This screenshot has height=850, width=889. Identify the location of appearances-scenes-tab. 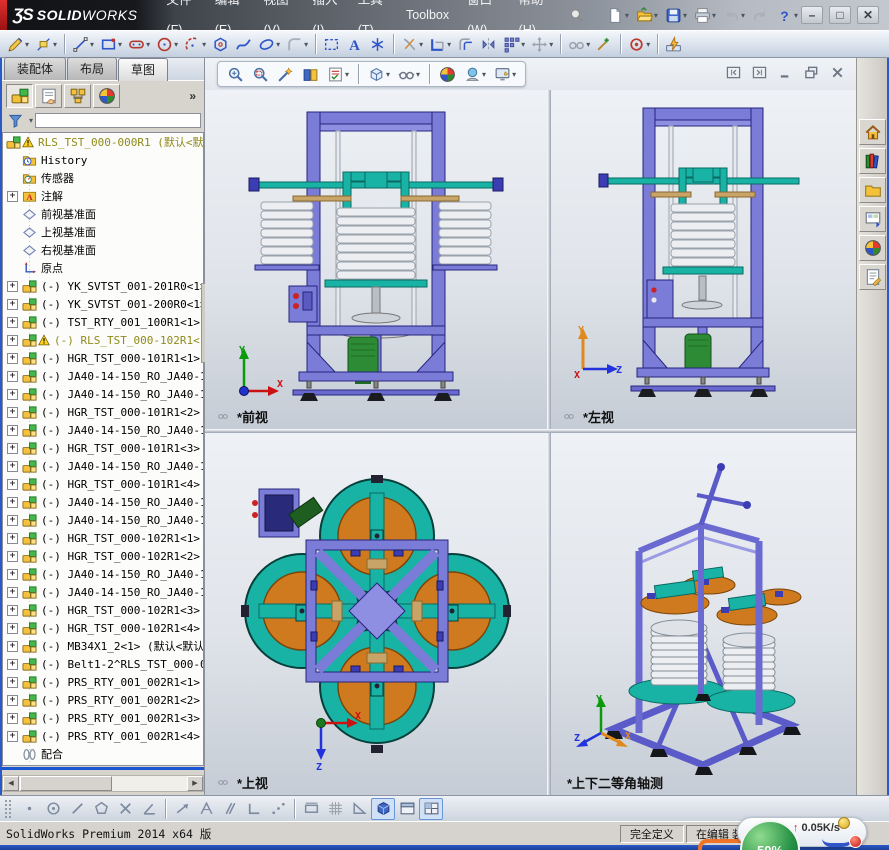
(872, 248).